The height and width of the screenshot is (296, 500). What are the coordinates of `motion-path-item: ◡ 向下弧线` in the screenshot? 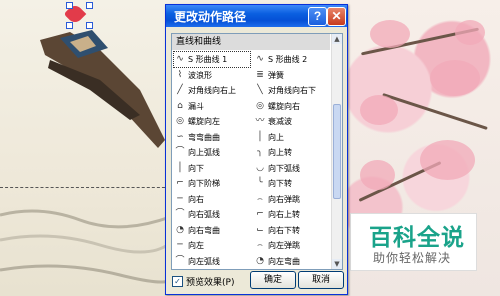 It's located at (292, 168).